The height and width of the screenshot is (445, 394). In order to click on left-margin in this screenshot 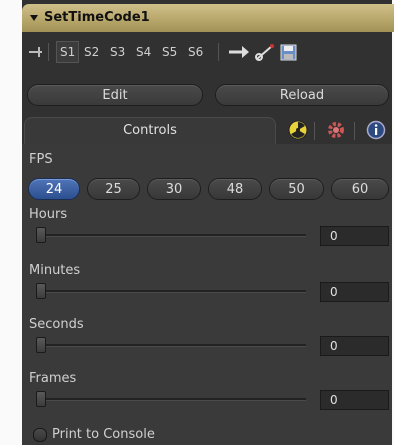, I will do `click(11, 222)`.